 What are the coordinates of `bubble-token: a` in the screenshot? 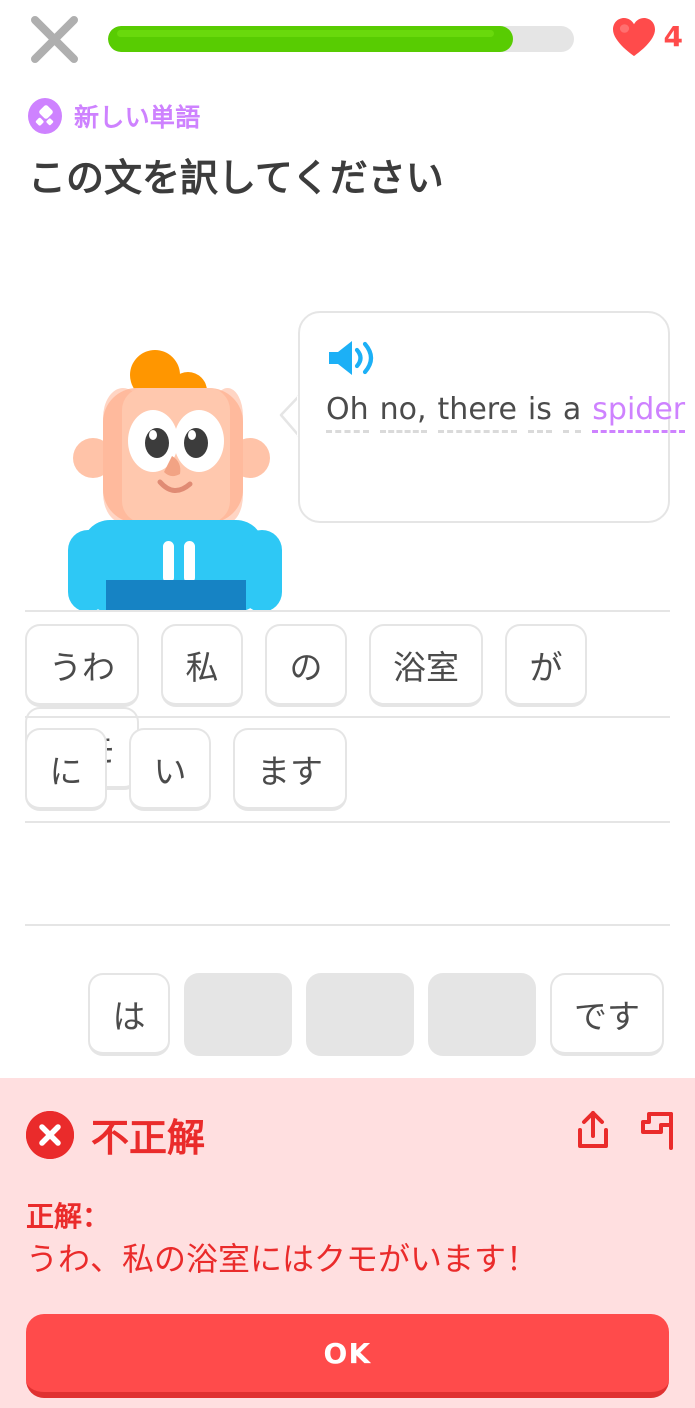 It's located at (572, 412).